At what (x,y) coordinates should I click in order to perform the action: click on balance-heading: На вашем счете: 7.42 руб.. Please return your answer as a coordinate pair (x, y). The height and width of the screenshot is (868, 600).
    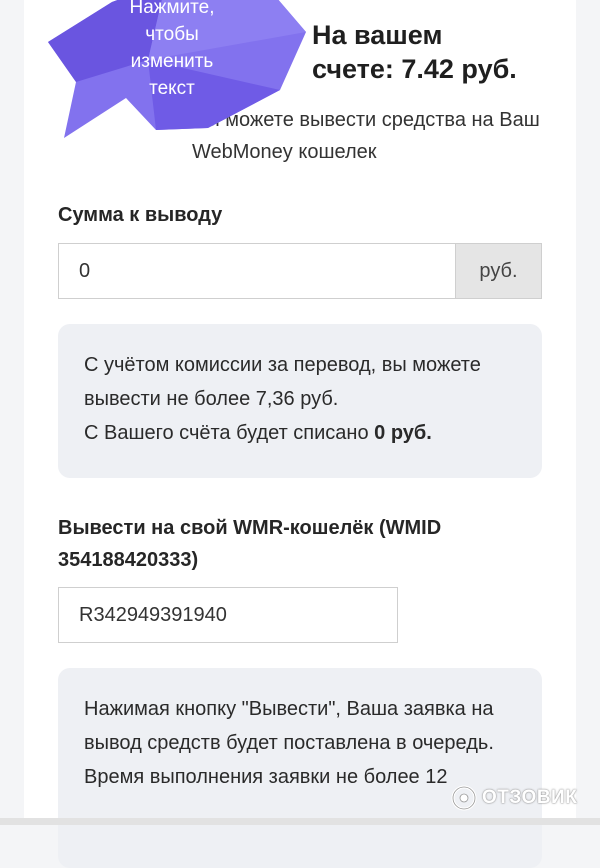
    Looking at the image, I should click on (414, 52).